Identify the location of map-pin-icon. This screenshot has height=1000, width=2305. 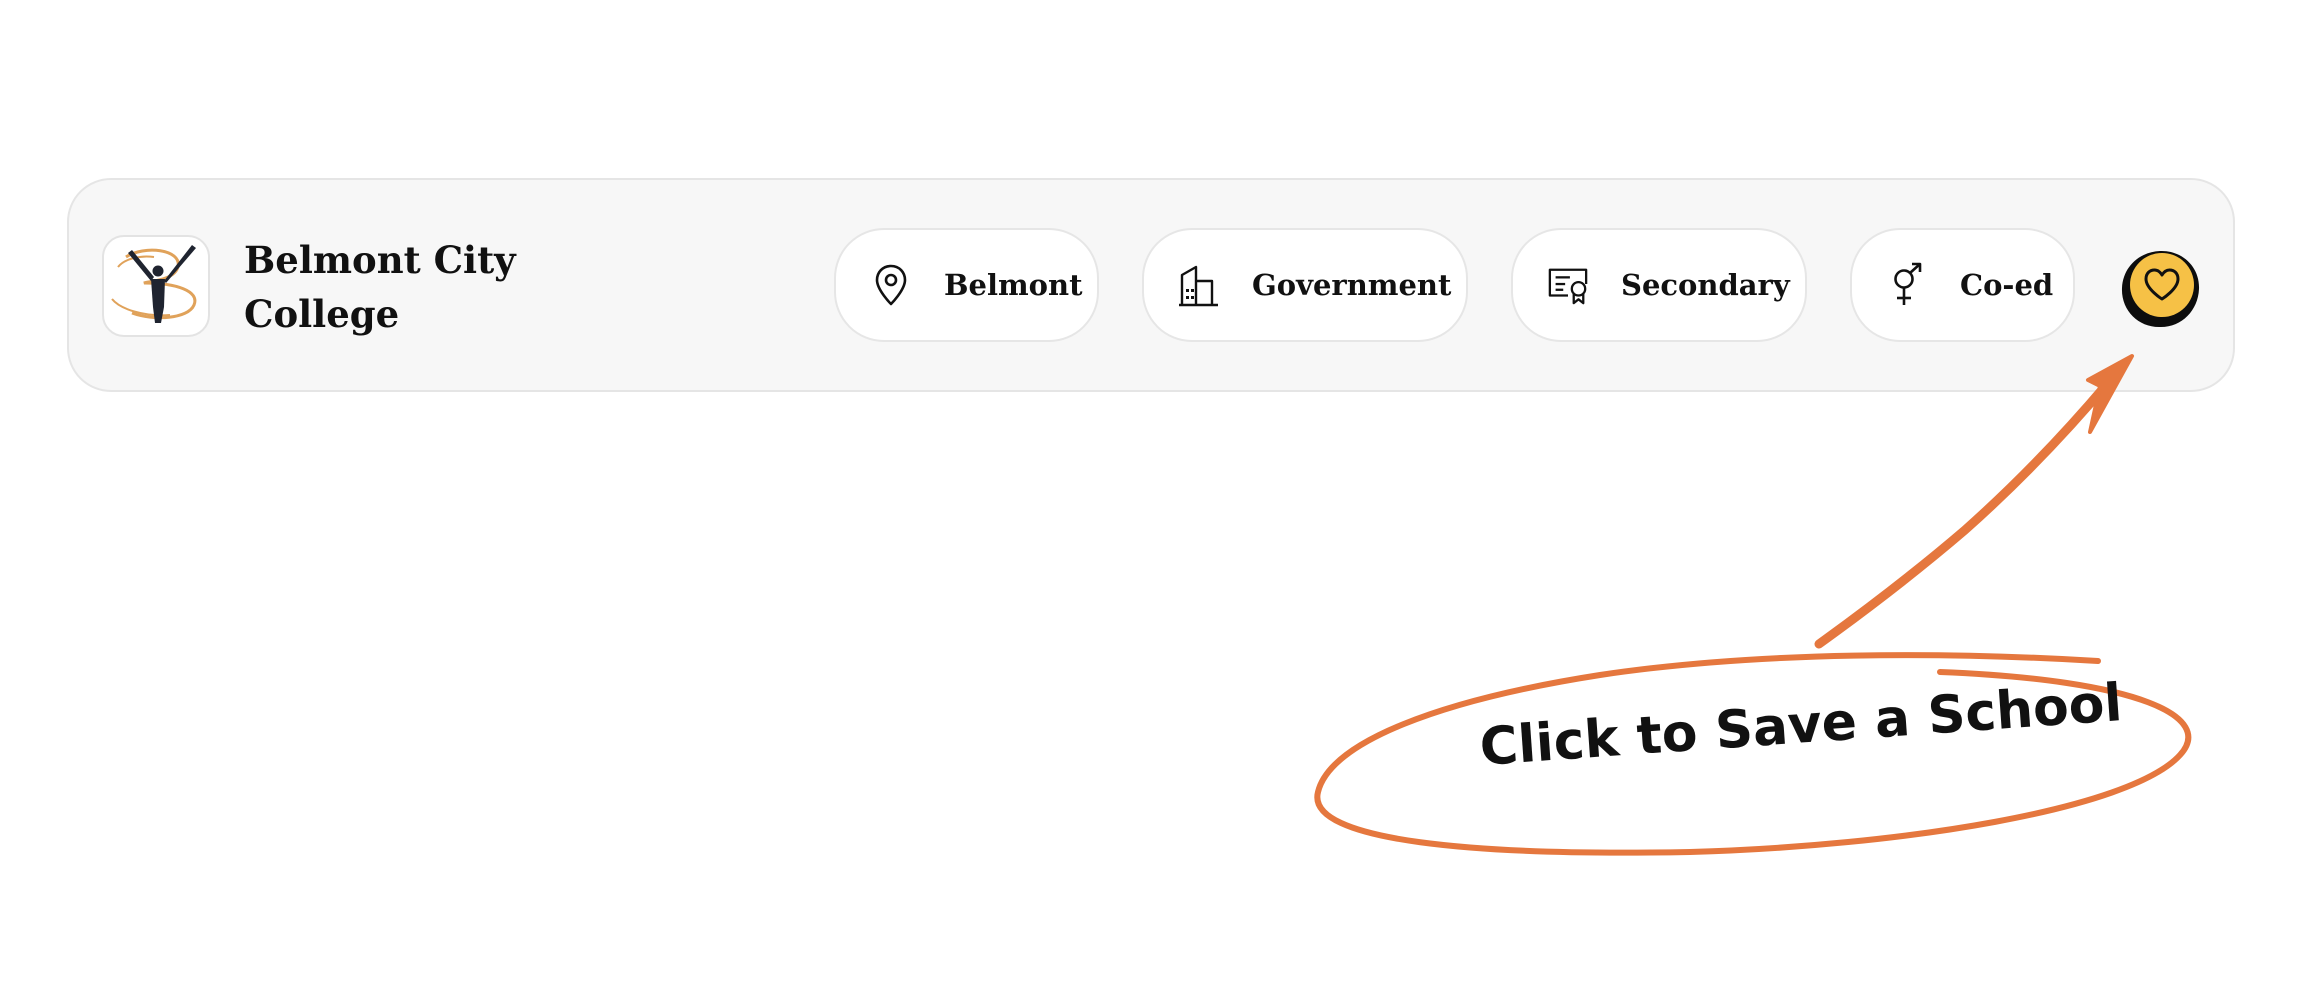
(891, 285).